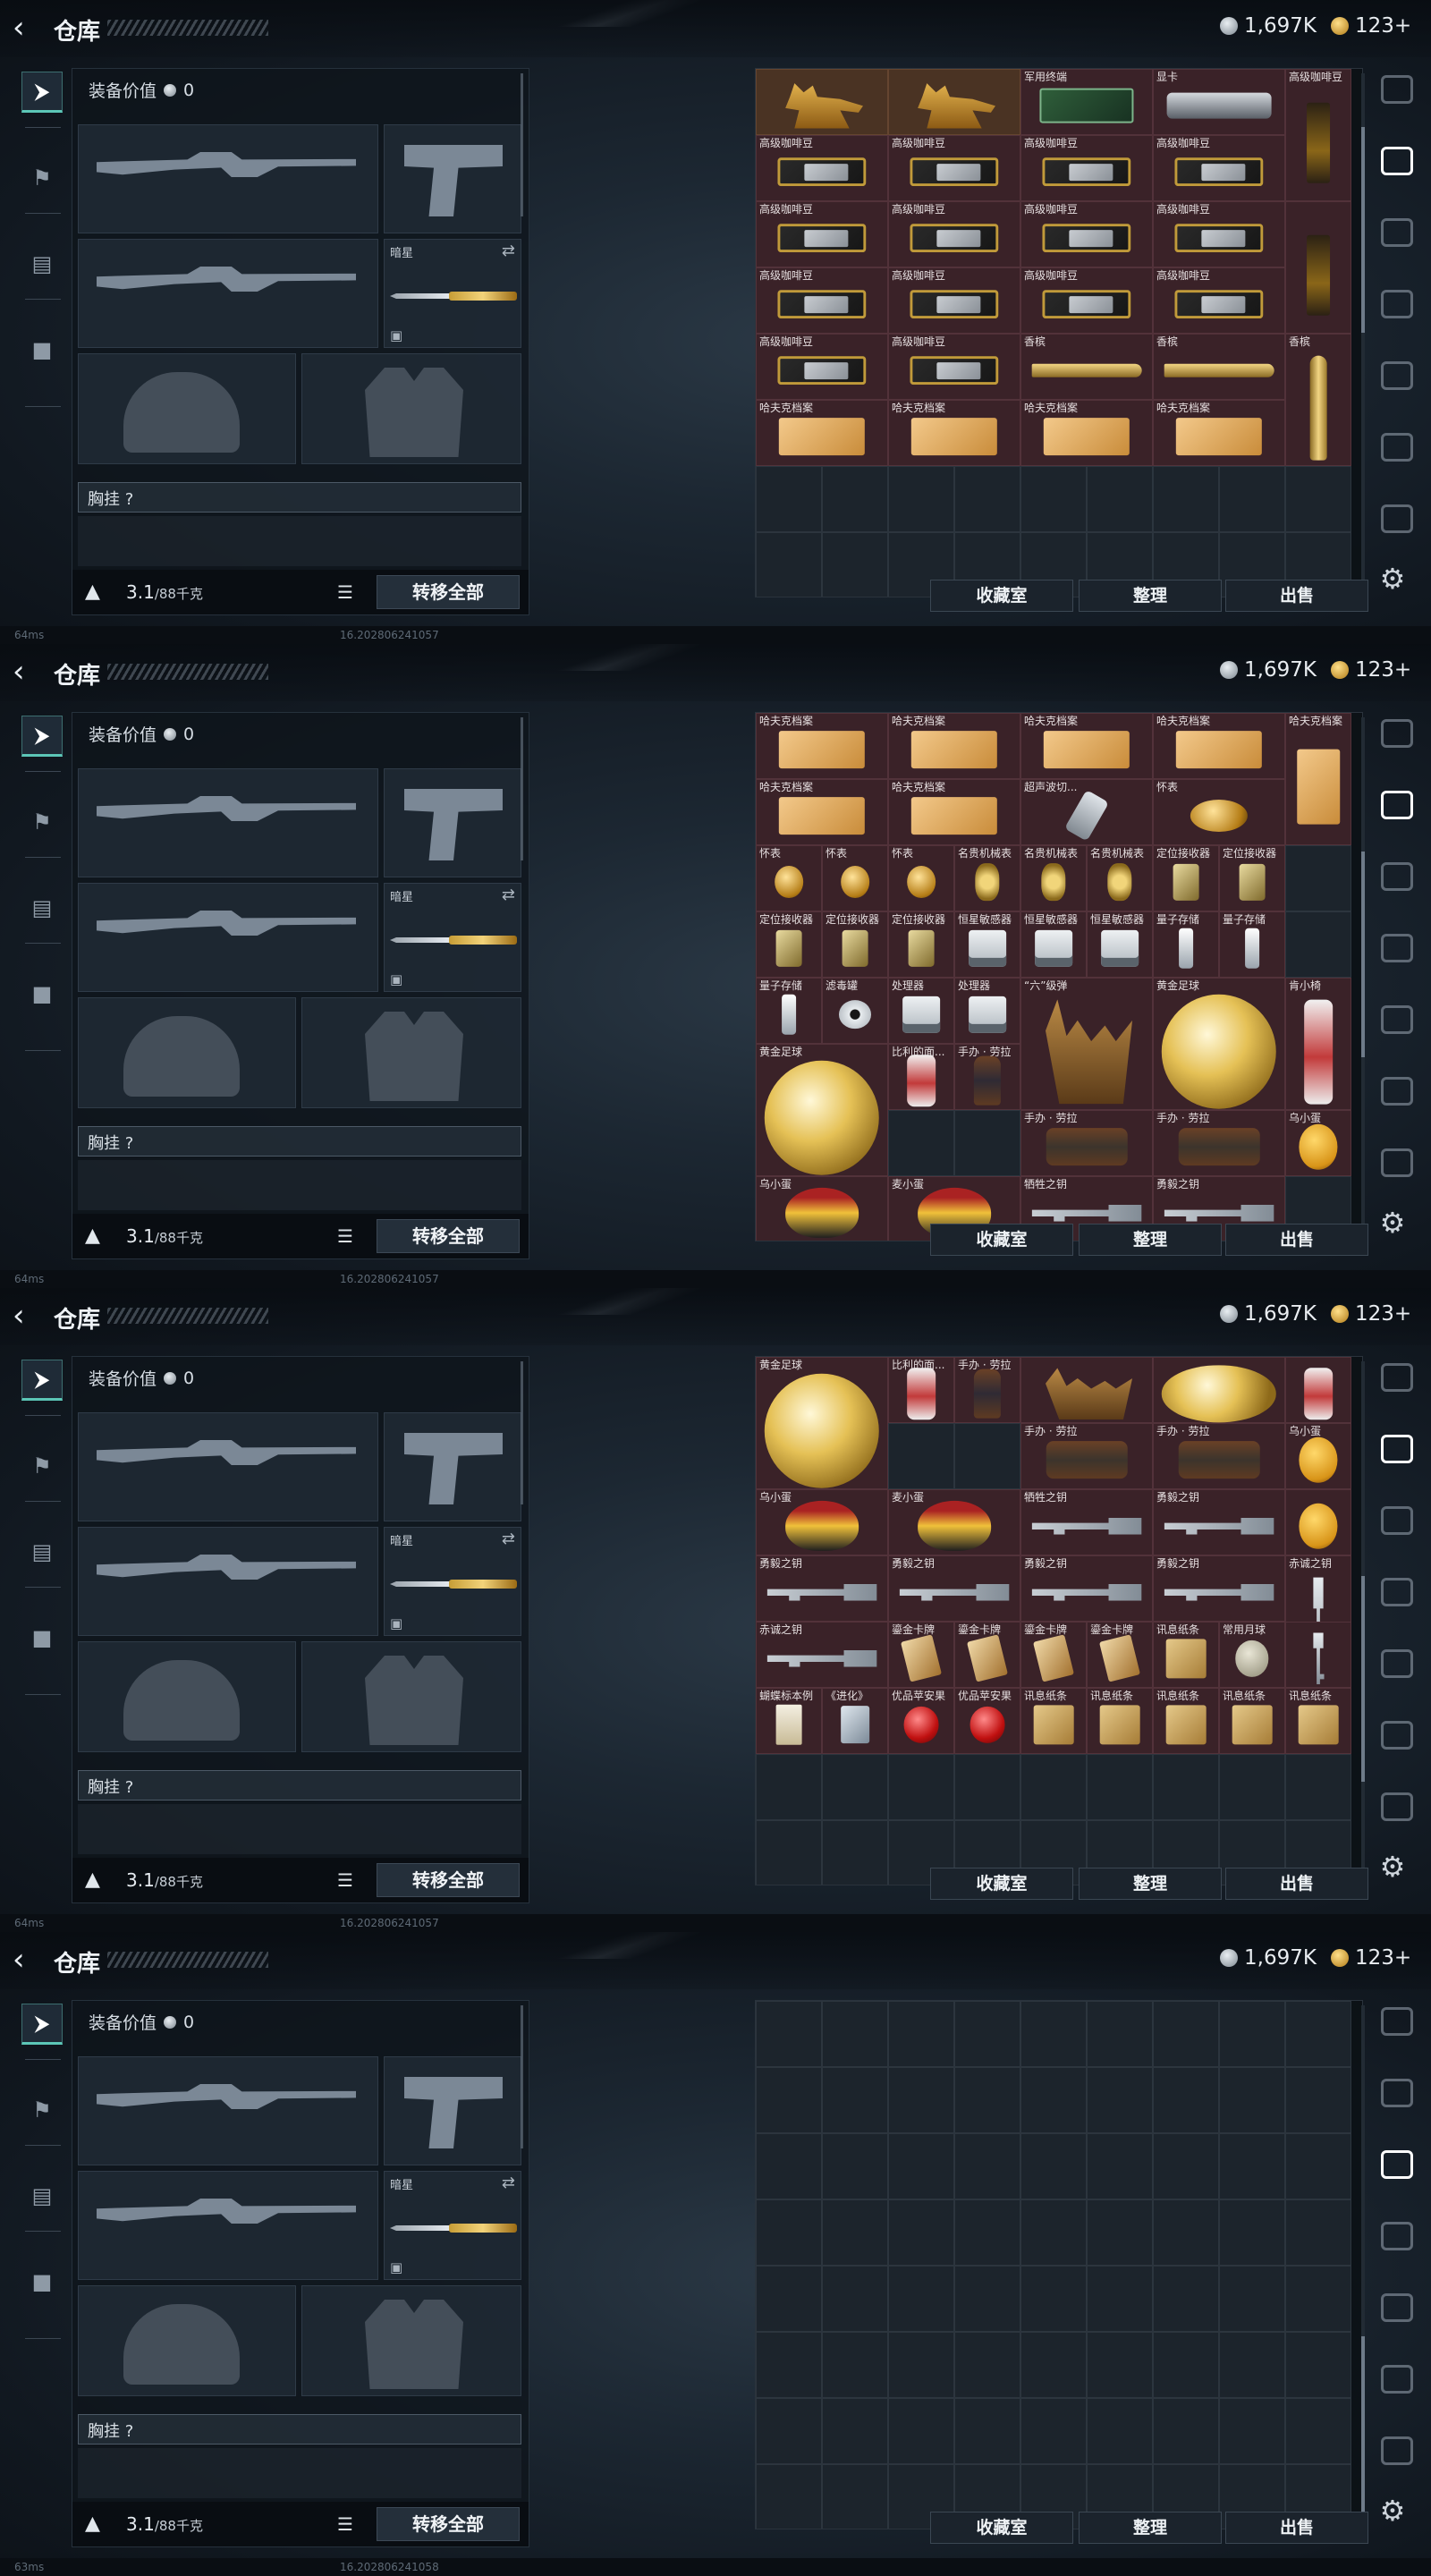 The width and height of the screenshot is (1431, 2576). Describe the element at coordinates (1186, 944) in the screenshot. I see `storage-item: 量子存储` at that location.